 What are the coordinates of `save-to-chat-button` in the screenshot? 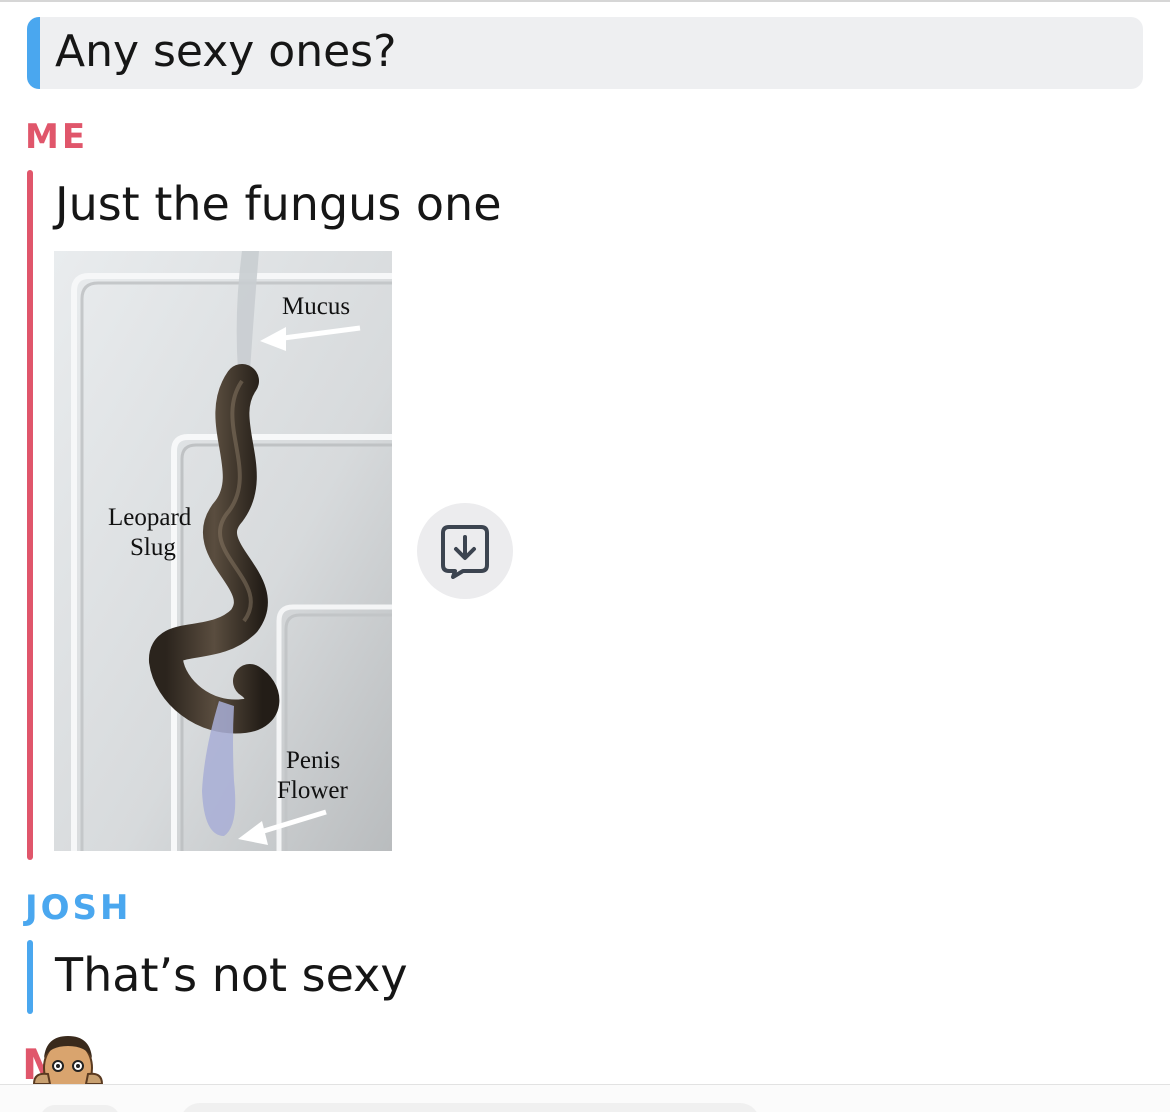 It's located at (465, 551).